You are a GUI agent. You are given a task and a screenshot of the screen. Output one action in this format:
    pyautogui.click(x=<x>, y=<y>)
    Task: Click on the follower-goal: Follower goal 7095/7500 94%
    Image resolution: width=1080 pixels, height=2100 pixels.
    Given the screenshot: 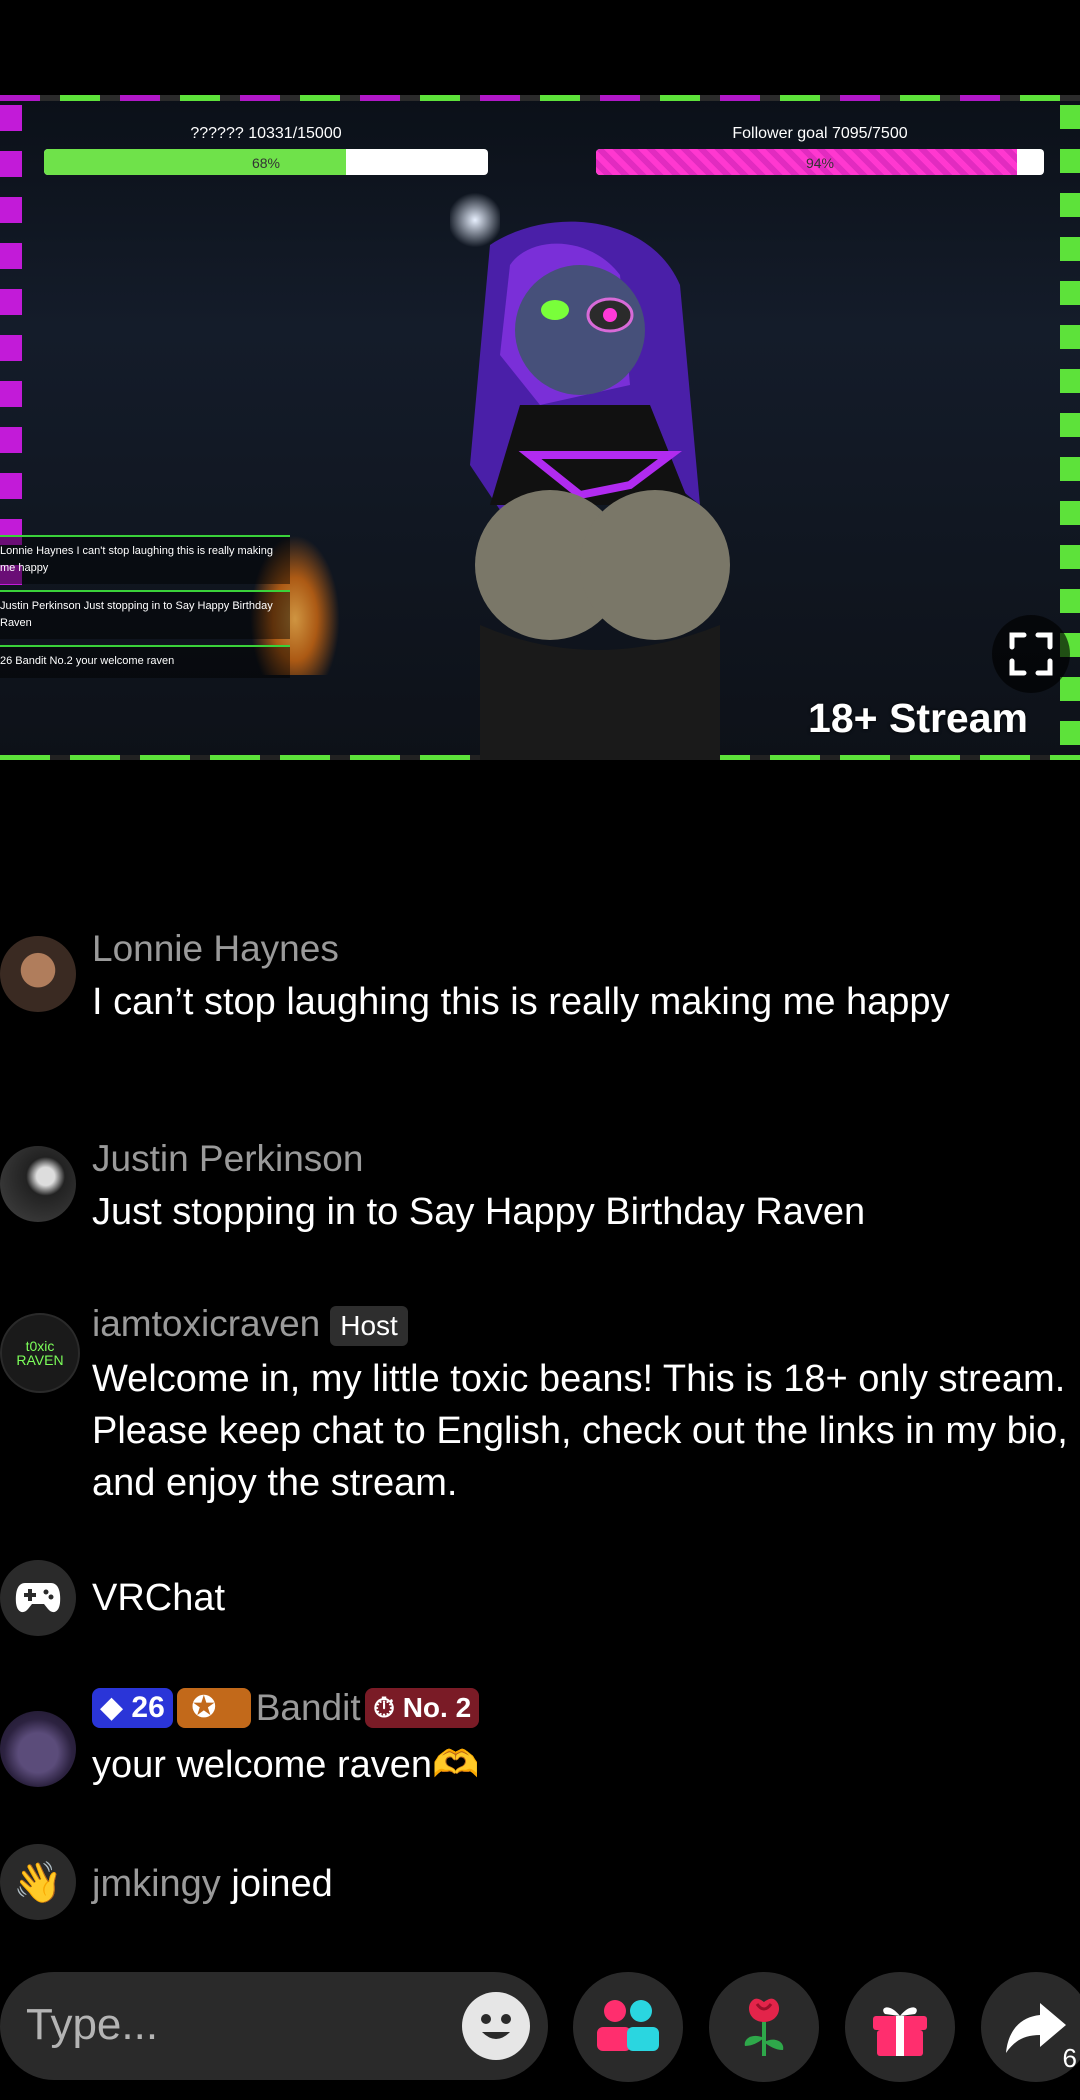 What is the action you would take?
    pyautogui.click(x=820, y=155)
    